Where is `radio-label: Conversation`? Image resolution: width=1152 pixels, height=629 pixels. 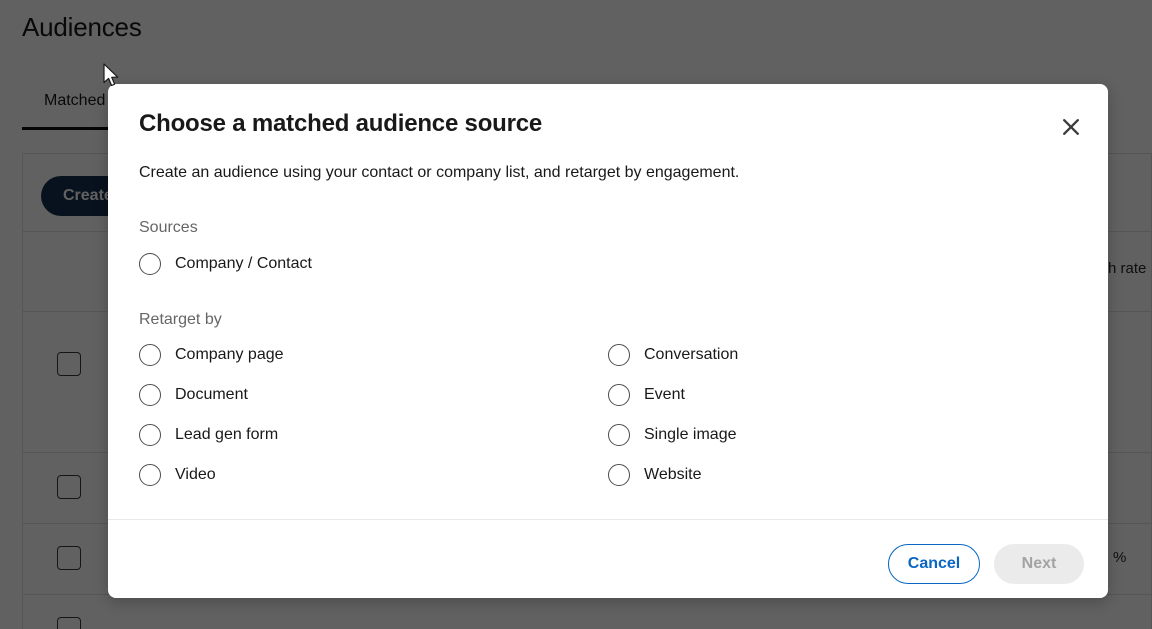
radio-label: Conversation is located at coordinates (691, 354).